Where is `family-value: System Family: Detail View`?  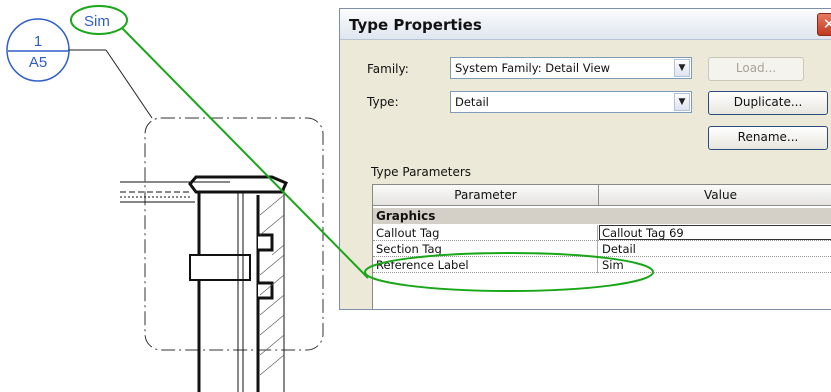 family-value: System Family: Detail View is located at coordinates (533, 68).